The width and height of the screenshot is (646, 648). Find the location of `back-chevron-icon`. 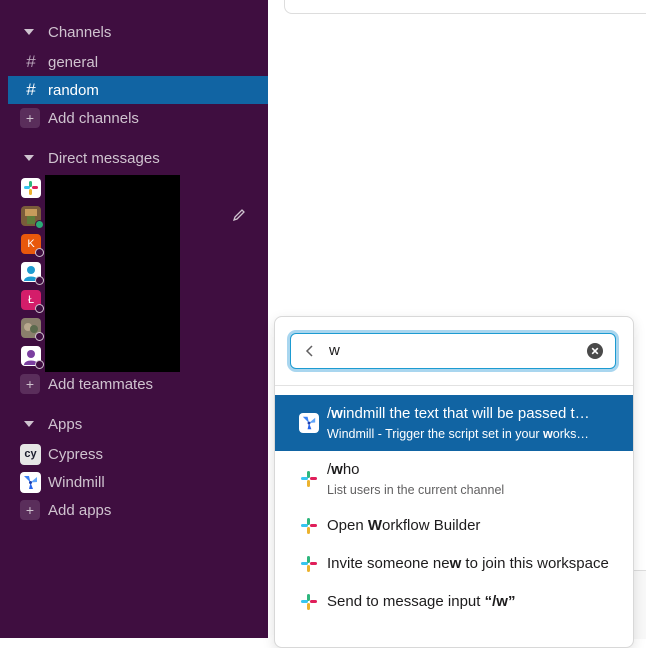

back-chevron-icon is located at coordinates (310, 351).